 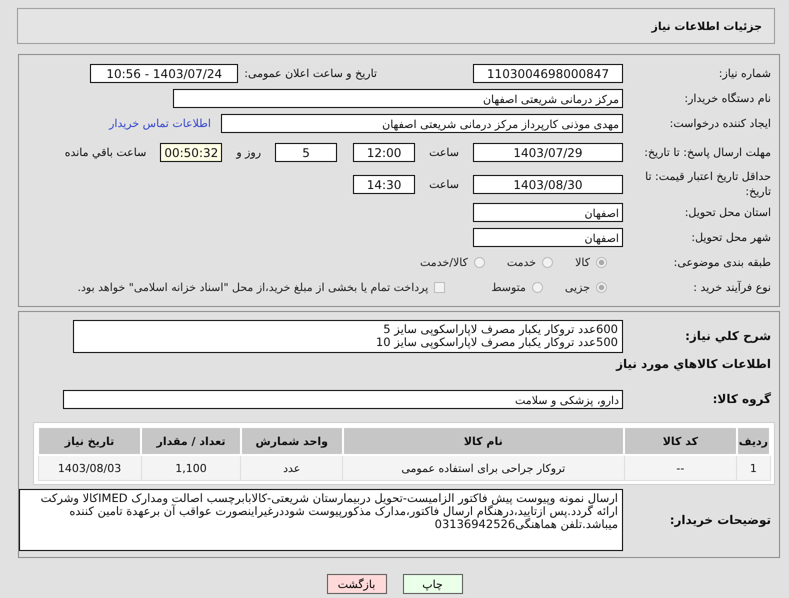 I want to click on field-label: شهر محل تحویل:, so click(x=730, y=237).